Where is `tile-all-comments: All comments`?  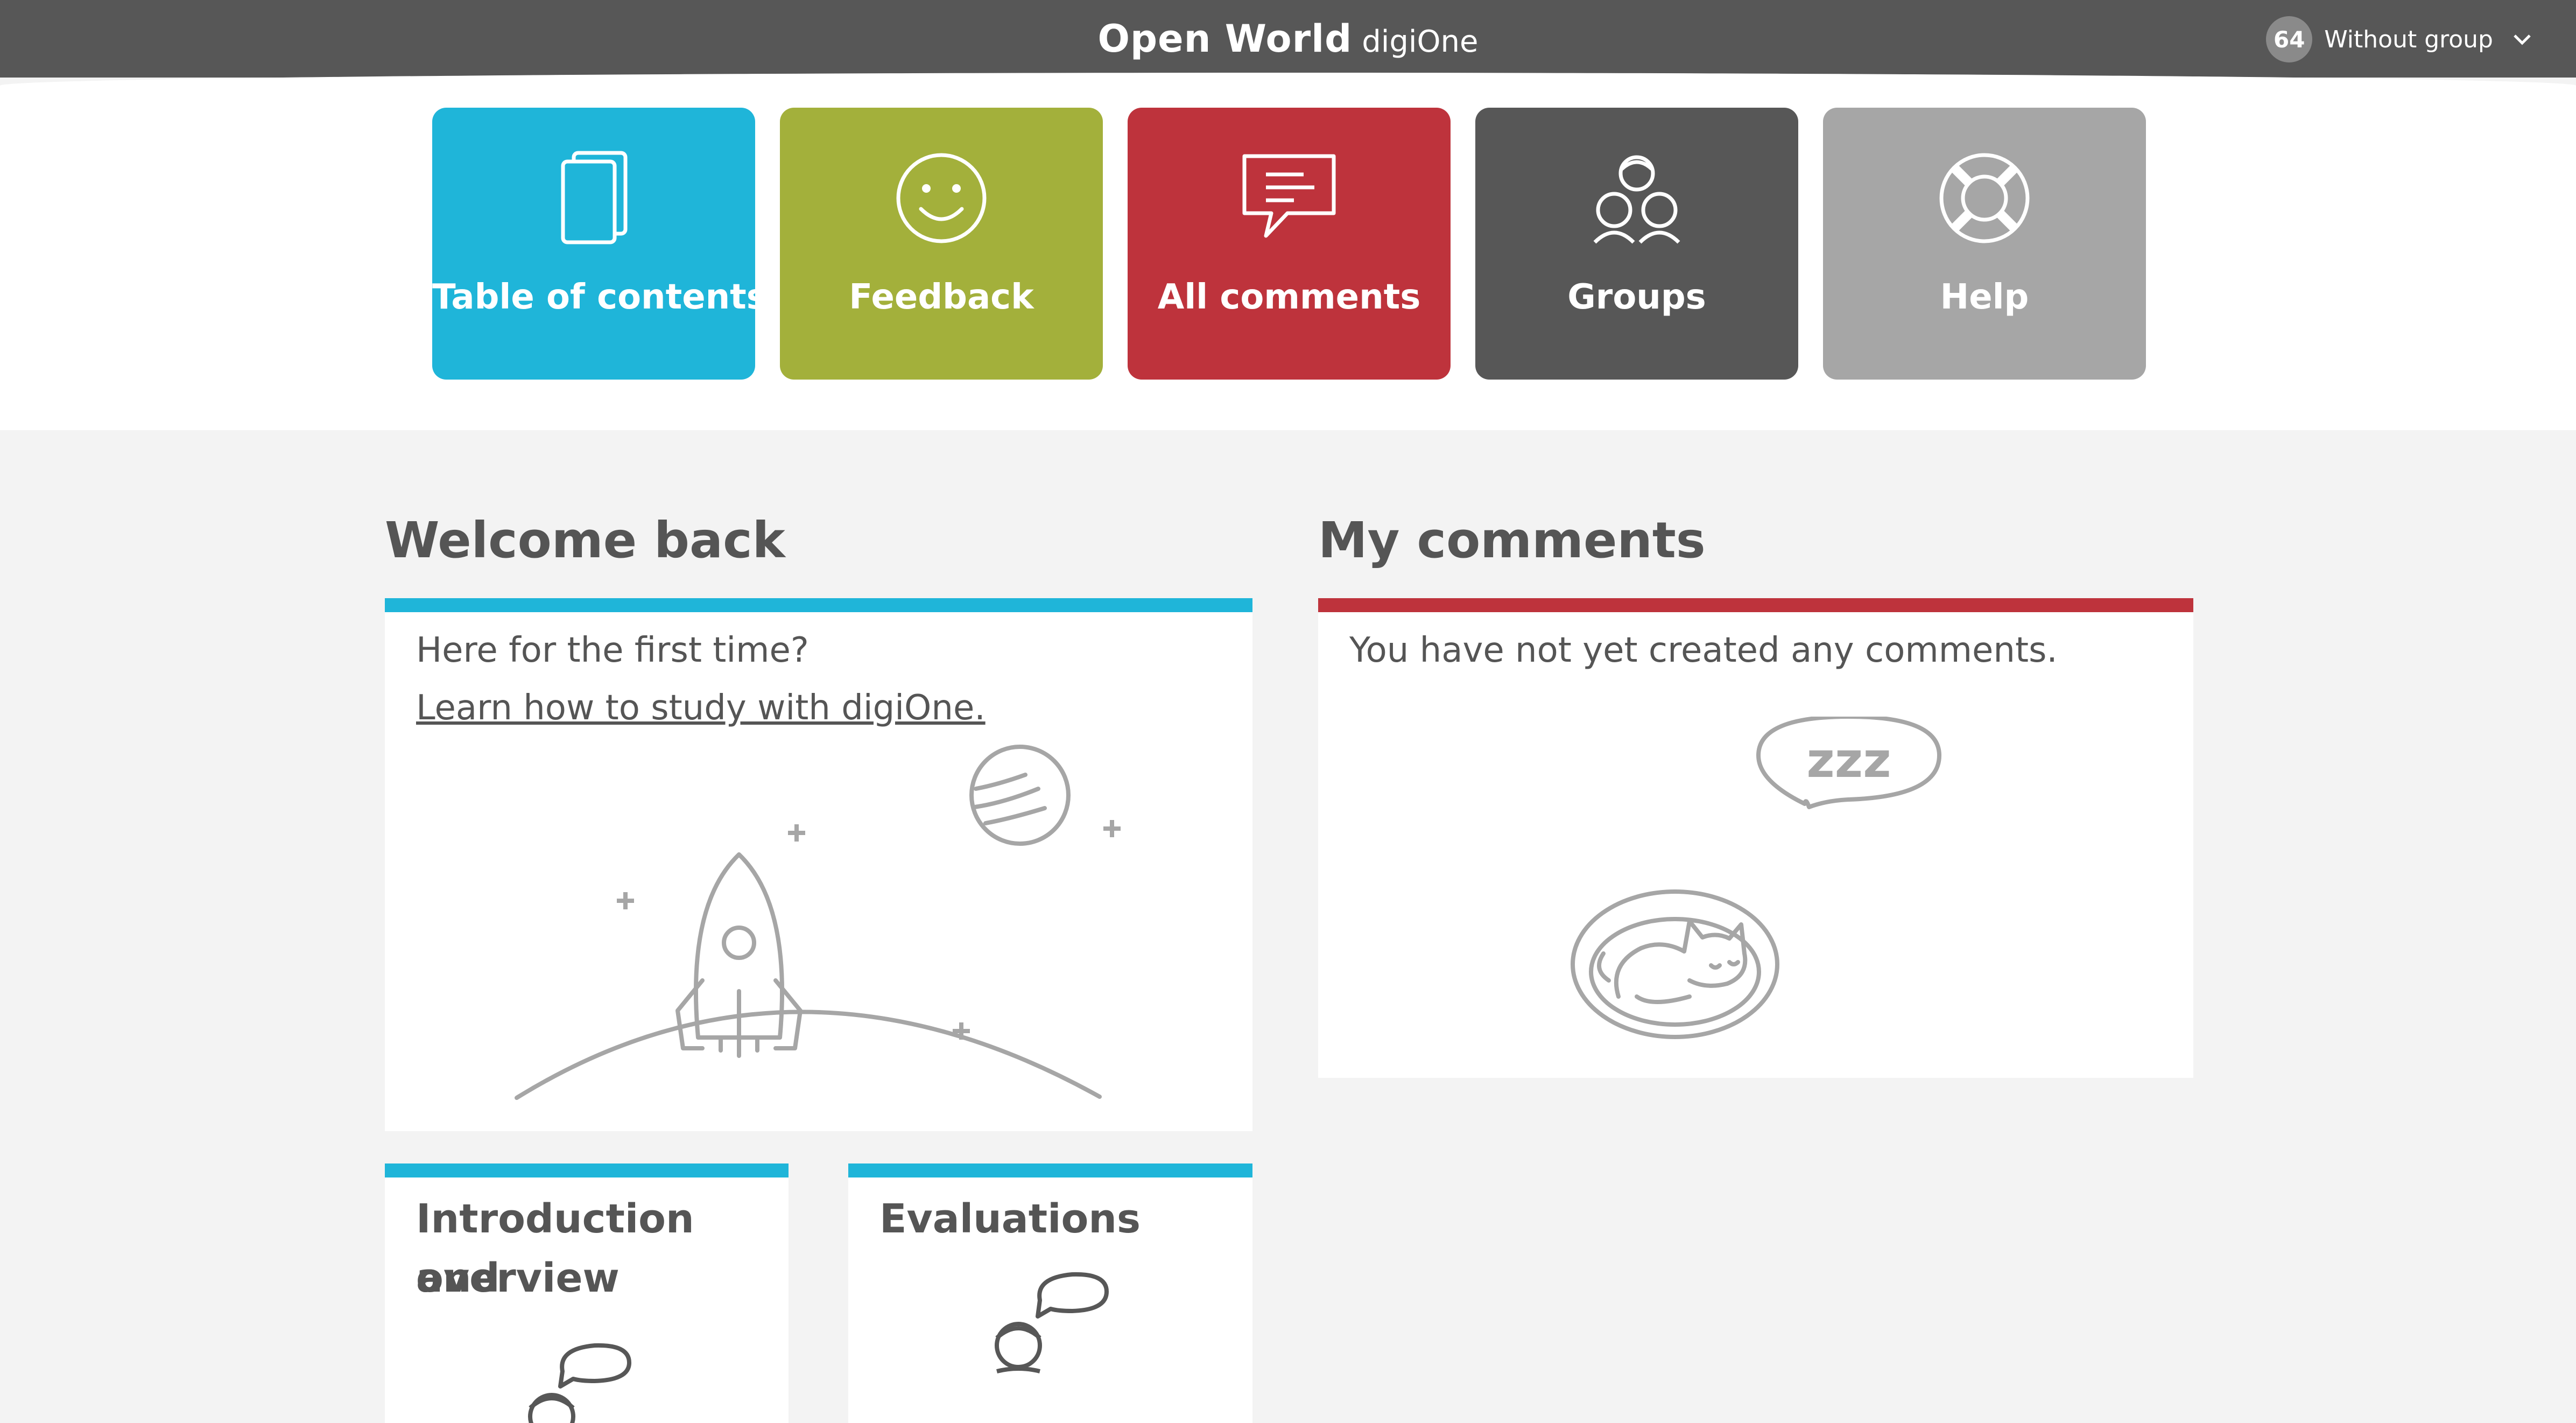
tile-all-comments: All comments is located at coordinates (1290, 244).